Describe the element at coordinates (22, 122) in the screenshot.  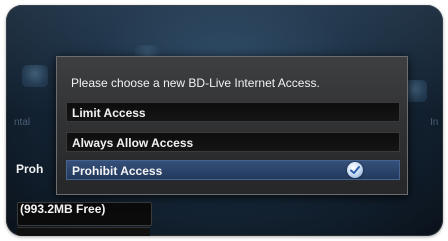
I see `left-menu-label: ntal` at that location.